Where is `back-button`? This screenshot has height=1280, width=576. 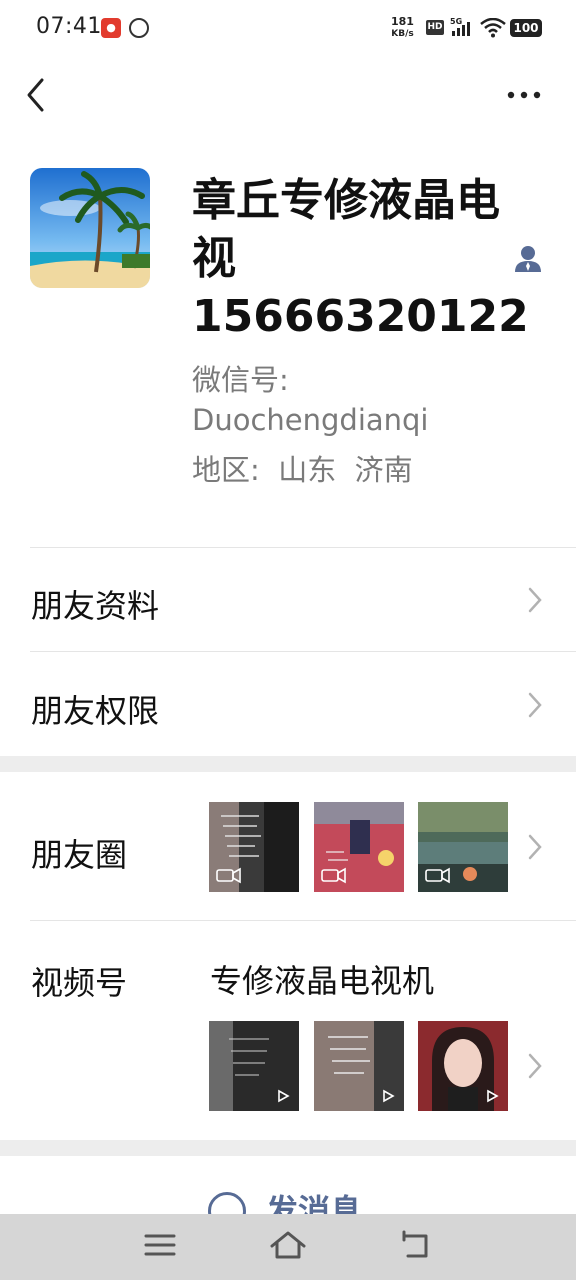 back-button is located at coordinates (37, 95).